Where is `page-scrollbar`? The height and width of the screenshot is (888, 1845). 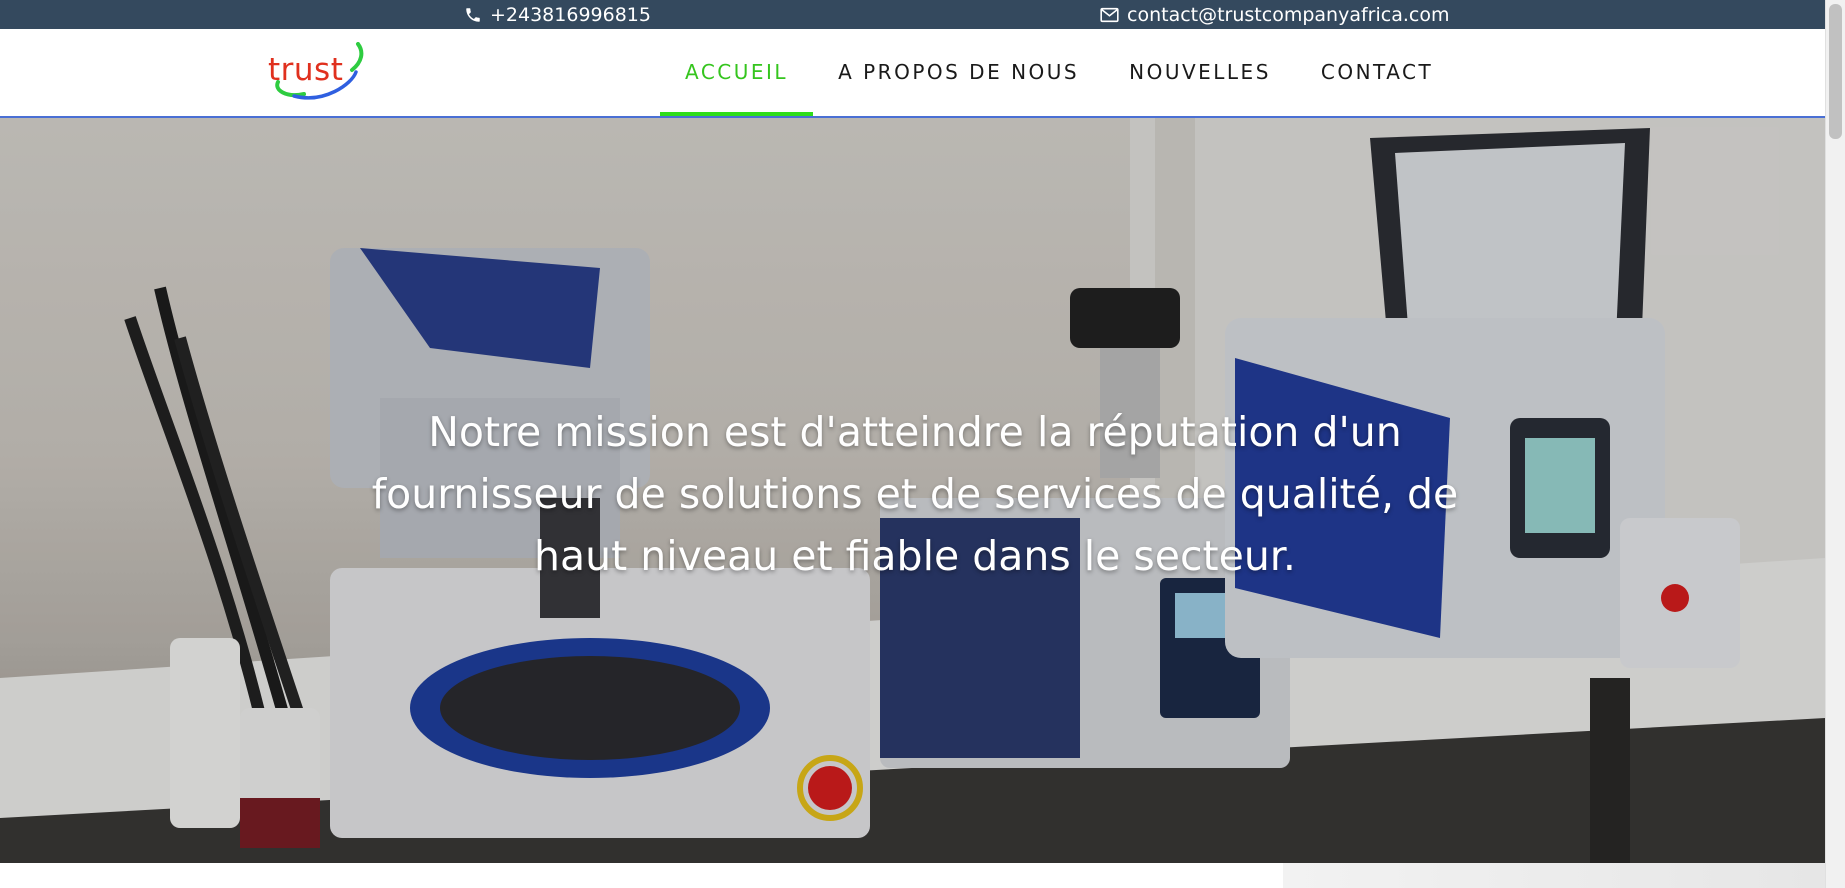 page-scrollbar is located at coordinates (1835, 444).